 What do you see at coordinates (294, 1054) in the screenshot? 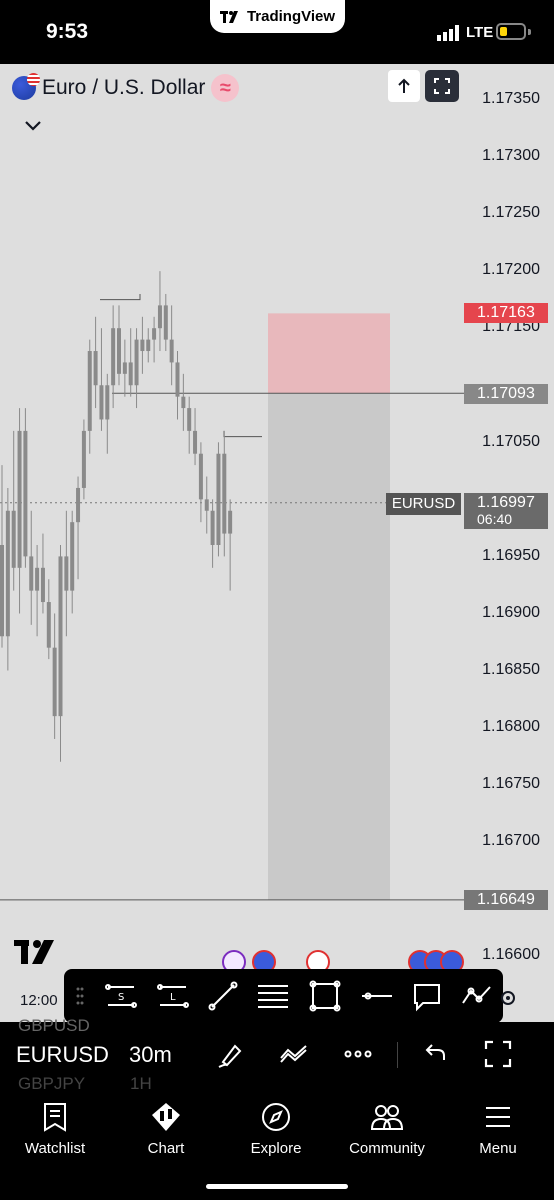
I see `indicators-icon` at bounding box center [294, 1054].